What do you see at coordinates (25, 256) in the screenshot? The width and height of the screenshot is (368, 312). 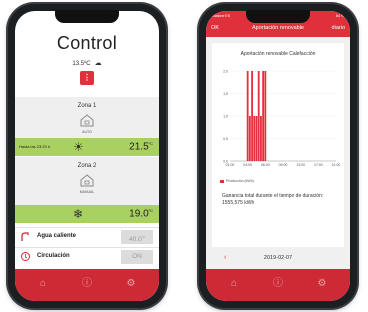 I see `circulation-icon` at bounding box center [25, 256].